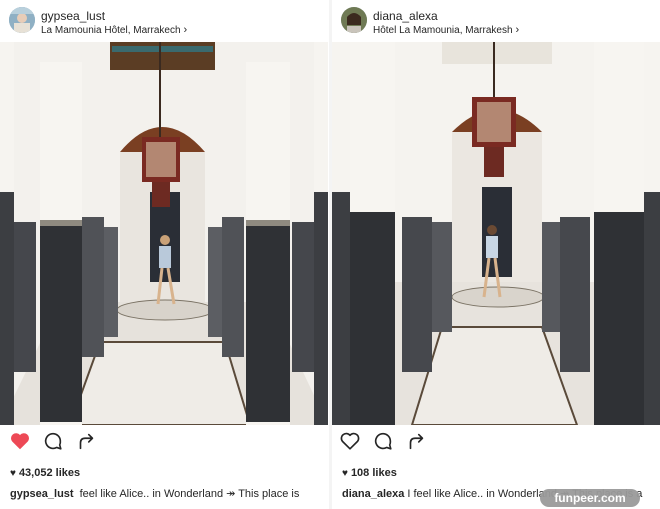 The height and width of the screenshot is (509, 660). Describe the element at coordinates (73, 16) in the screenshot. I see `username: gypsea_lust` at that location.